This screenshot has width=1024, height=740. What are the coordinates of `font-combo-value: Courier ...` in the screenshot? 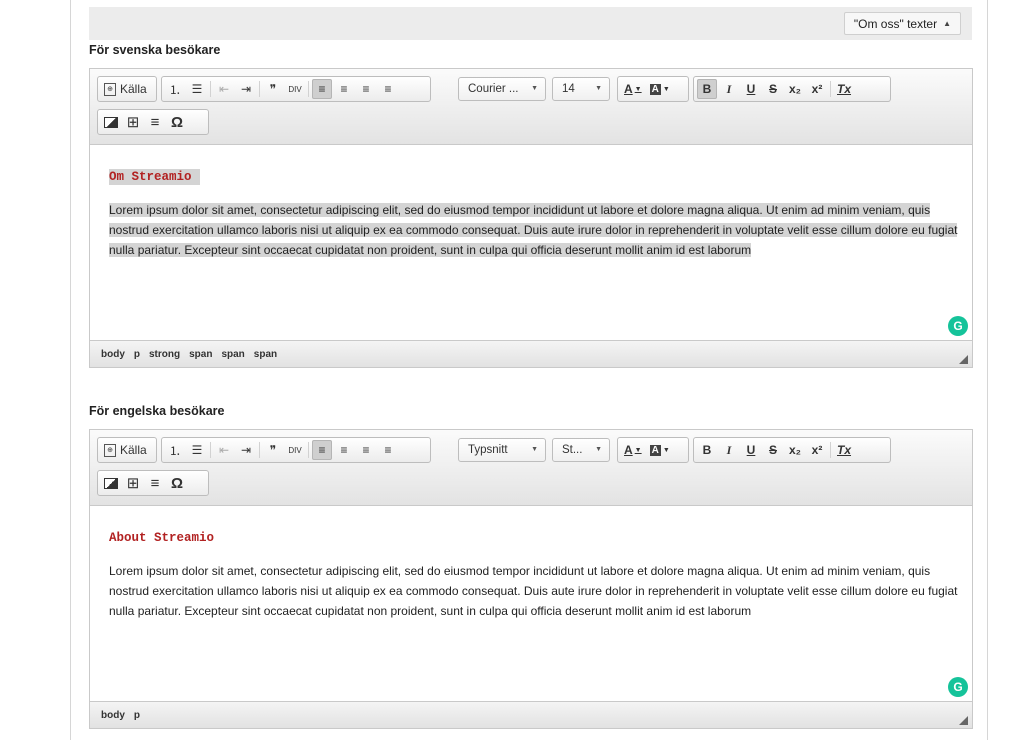 It's located at (493, 89).